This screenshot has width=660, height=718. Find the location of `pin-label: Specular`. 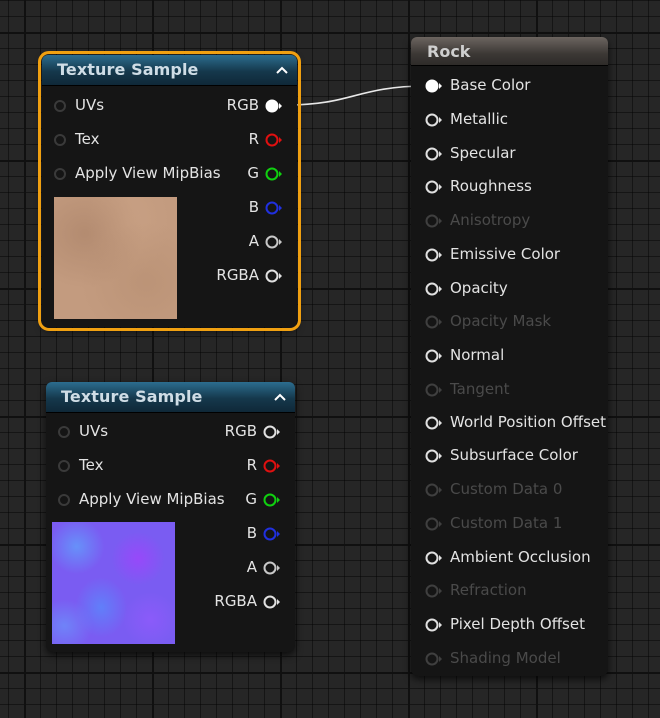

pin-label: Specular is located at coordinates (483, 153).